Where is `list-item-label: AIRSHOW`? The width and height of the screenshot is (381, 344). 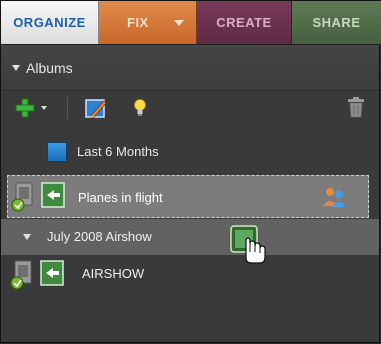 list-item-label: AIRSHOW is located at coordinates (113, 273).